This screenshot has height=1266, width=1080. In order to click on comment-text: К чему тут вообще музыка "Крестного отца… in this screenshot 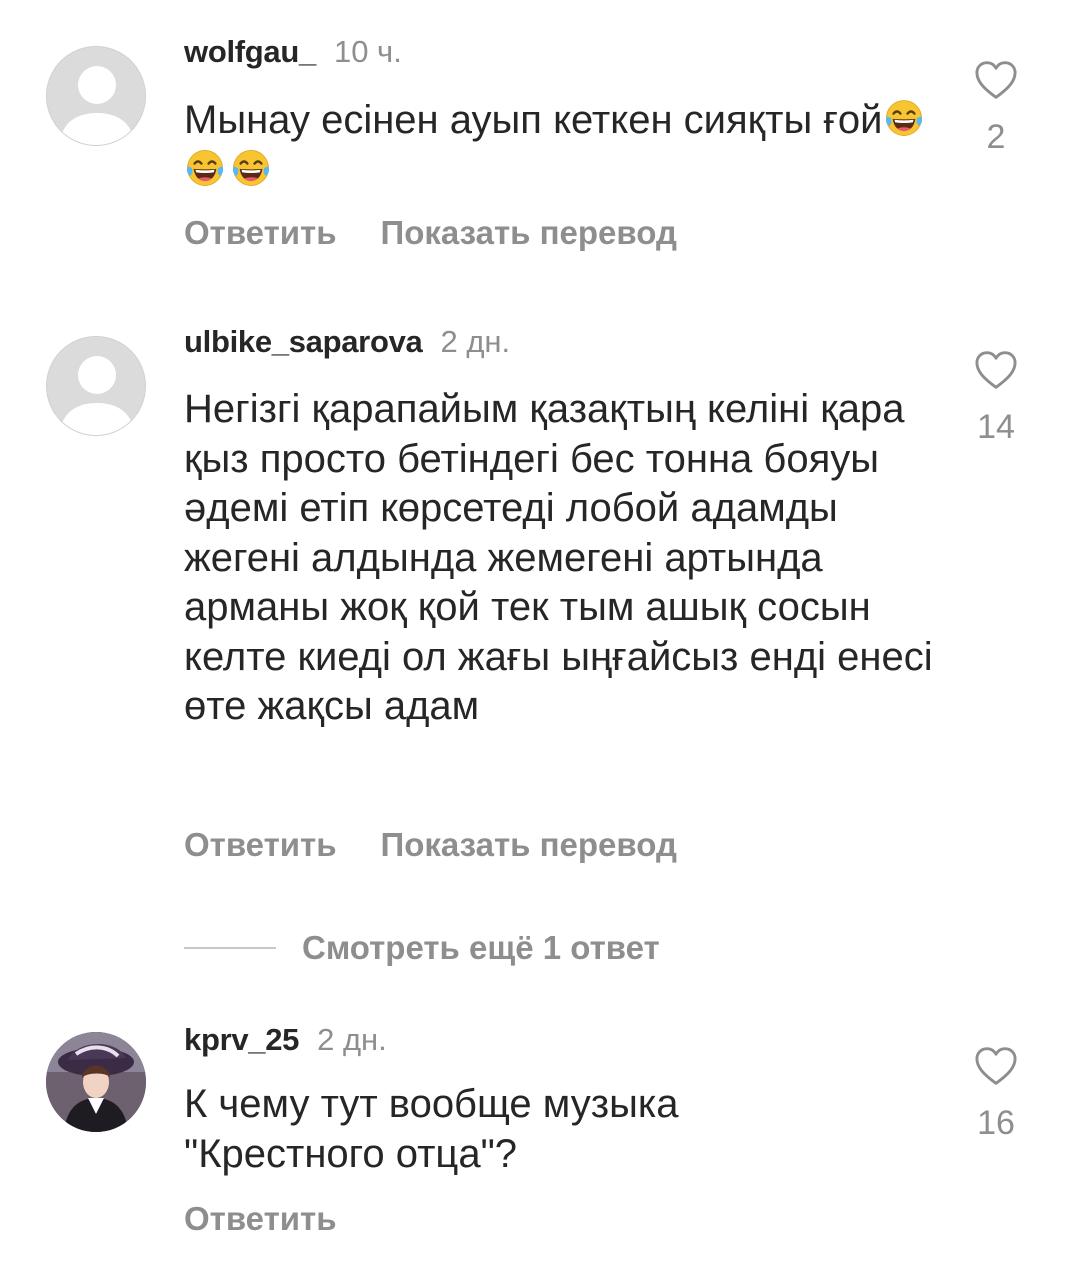, I will do `click(431, 1129)`.